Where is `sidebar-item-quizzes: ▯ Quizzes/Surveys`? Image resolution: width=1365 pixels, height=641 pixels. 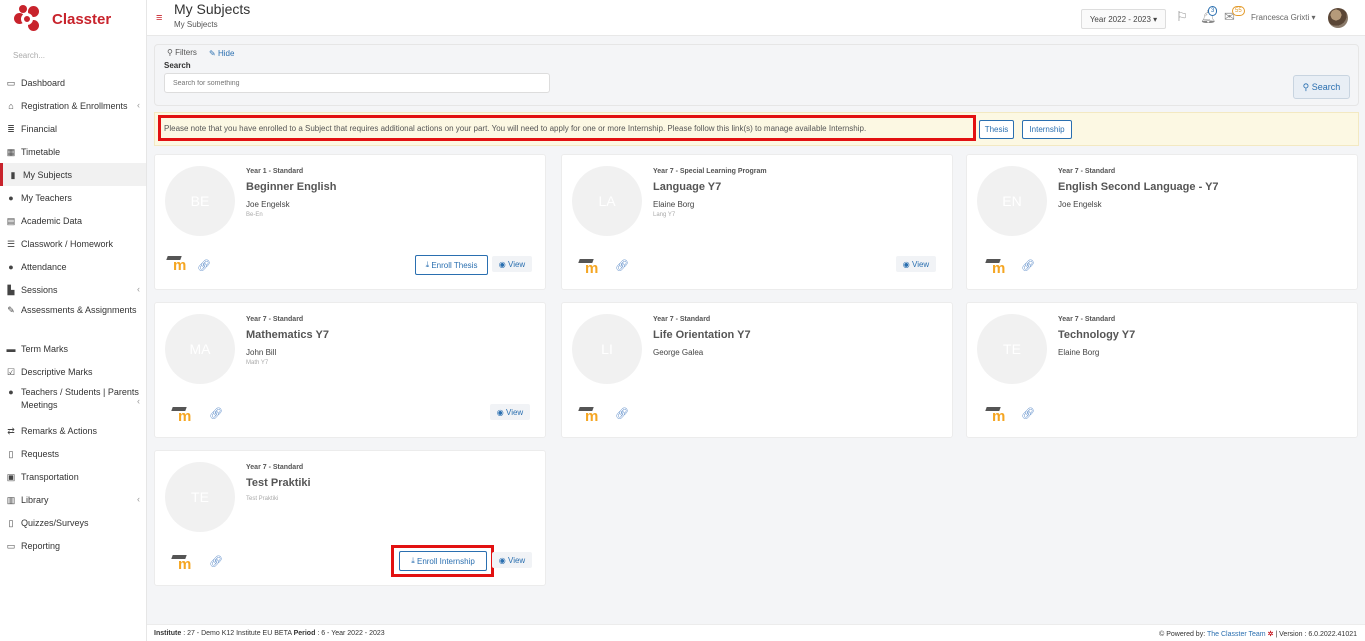
sidebar-item-quizzes: ▯ Quizzes/Surveys is located at coordinates (73, 522).